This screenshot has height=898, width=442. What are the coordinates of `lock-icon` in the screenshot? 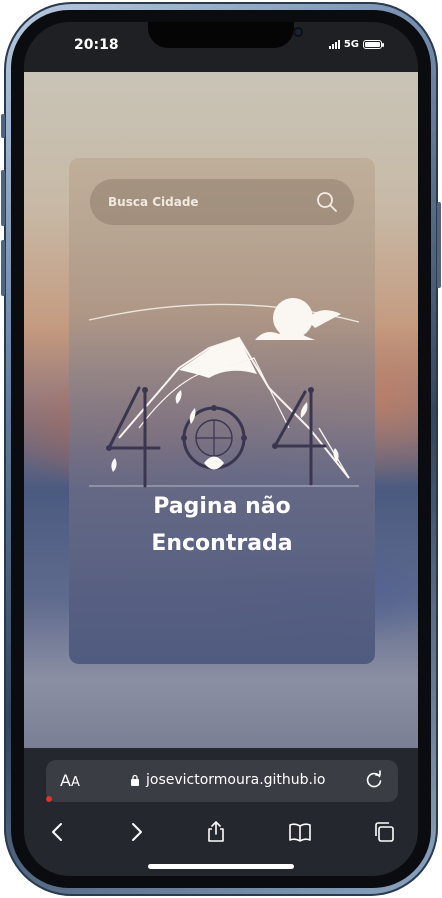 It's located at (135, 780).